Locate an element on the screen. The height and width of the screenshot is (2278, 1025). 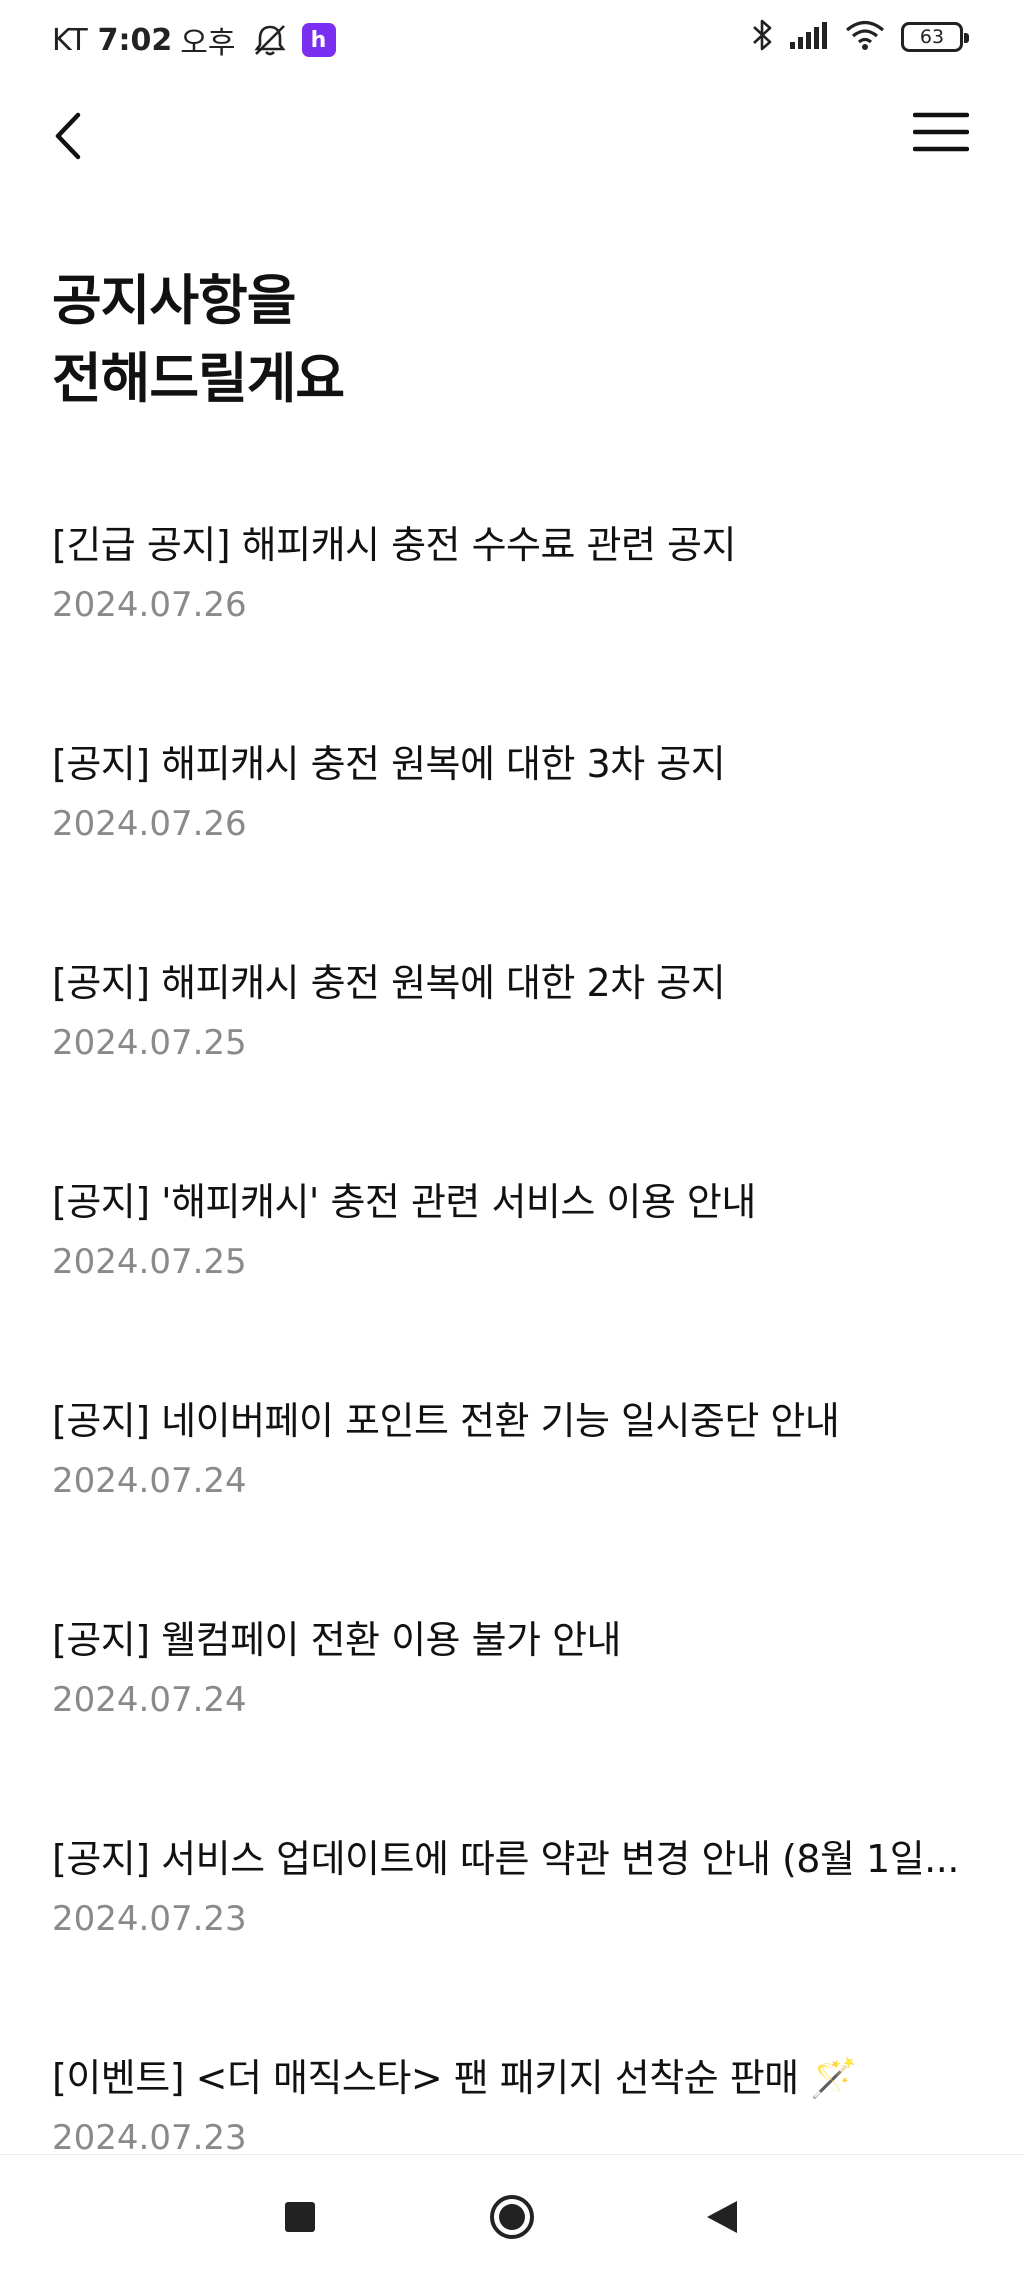
back-button is located at coordinates (82, 138).